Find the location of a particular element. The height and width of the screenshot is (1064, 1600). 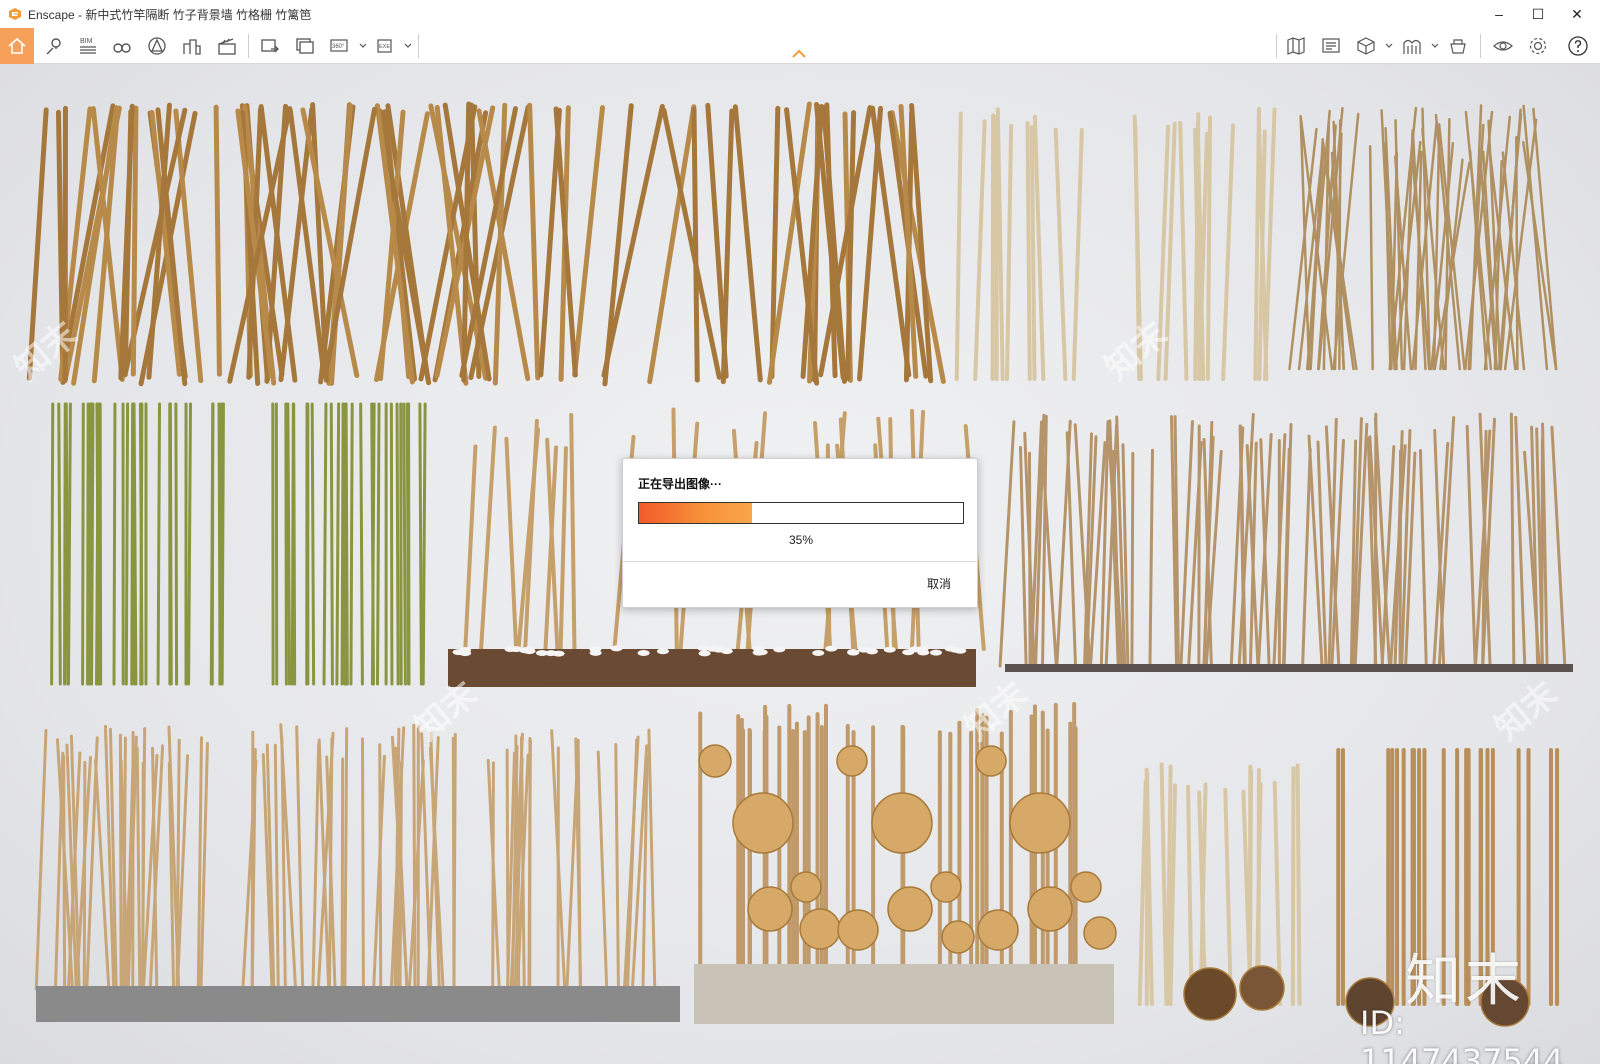

visual-settings-button is located at coordinates (1331, 46).